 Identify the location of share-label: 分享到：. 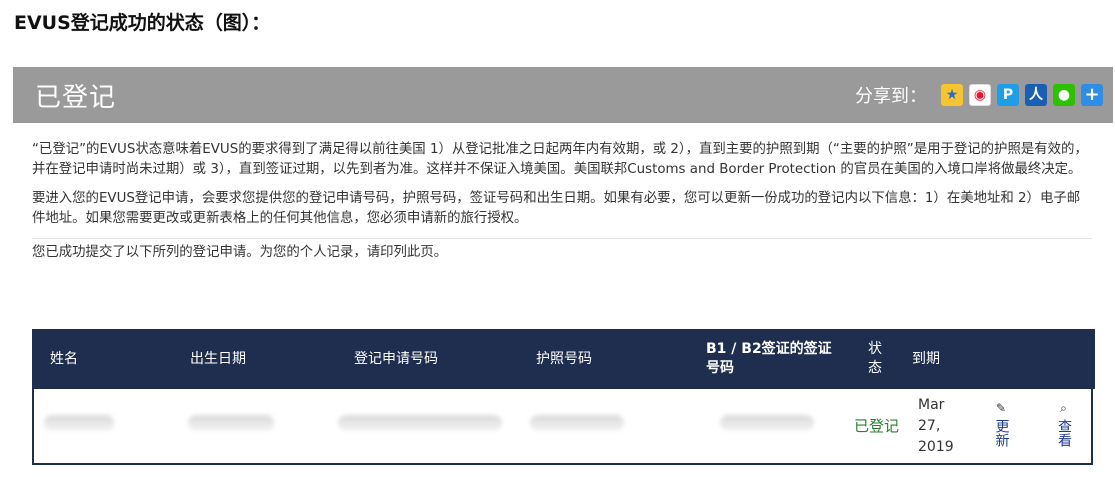
(891, 96).